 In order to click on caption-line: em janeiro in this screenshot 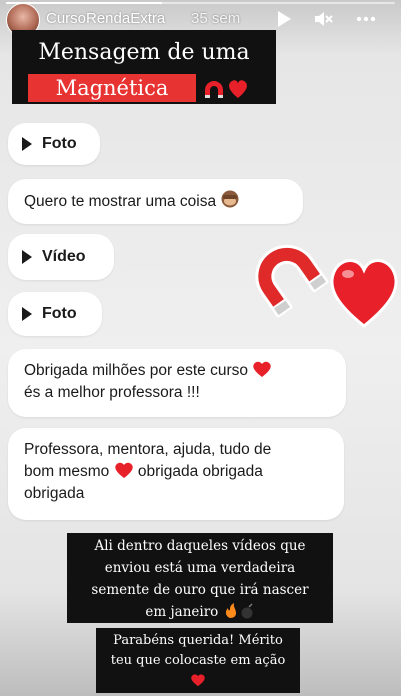, I will do `click(182, 612)`.